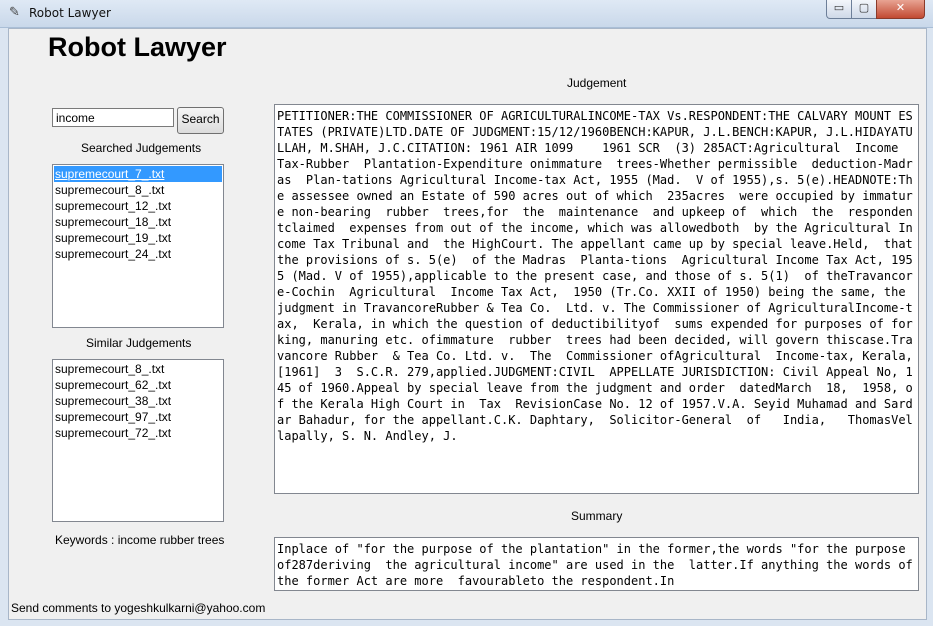 This screenshot has width=933, height=626. What do you see at coordinates (839, 9) in the screenshot?
I see `minimize-button: ▭` at bounding box center [839, 9].